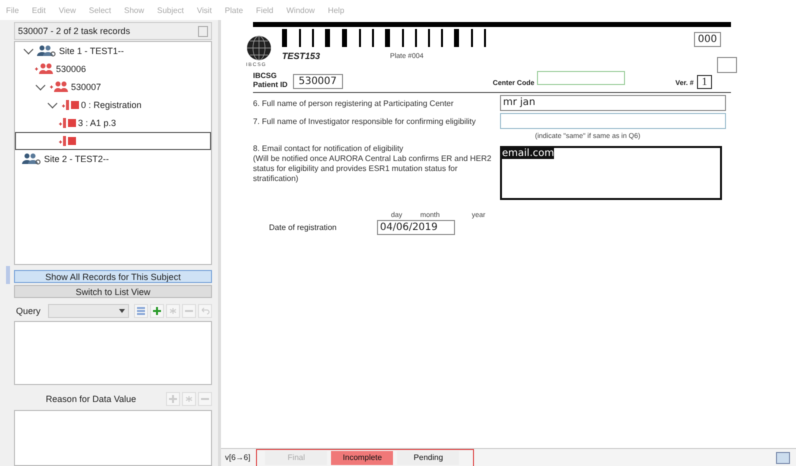 This screenshot has height=466, width=796. What do you see at coordinates (238, 457) in the screenshot?
I see `version-flow: v[6→6]` at bounding box center [238, 457].